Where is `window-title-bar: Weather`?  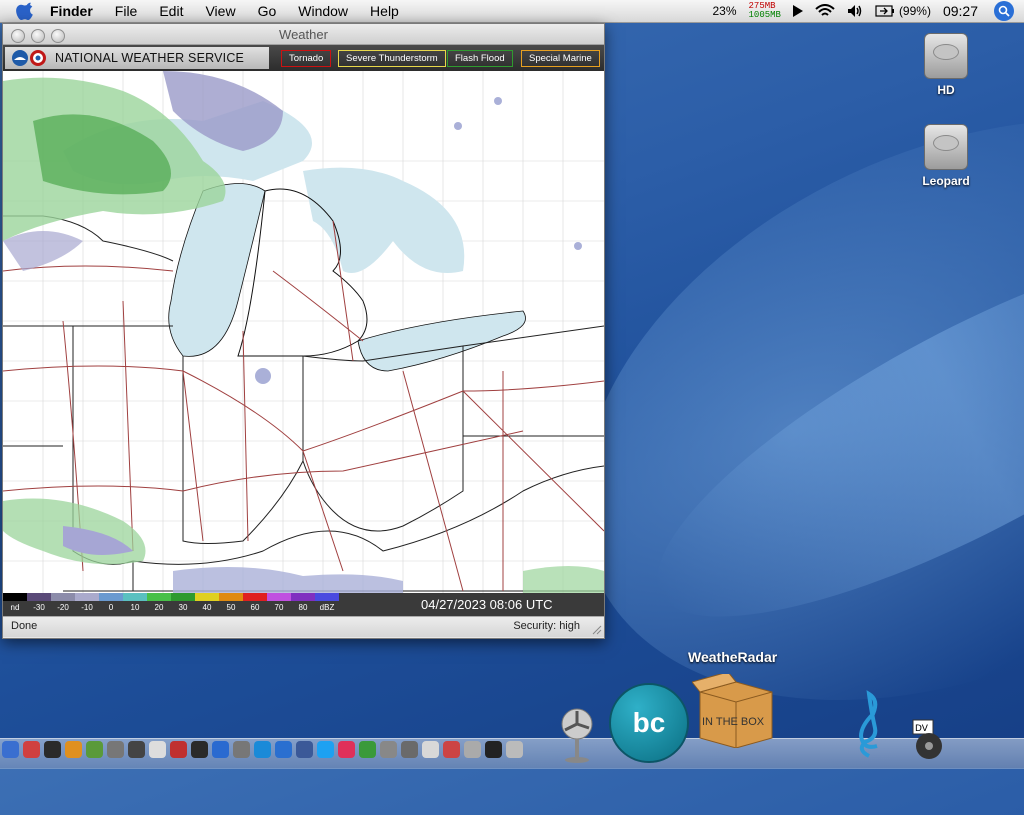 window-title-bar: Weather is located at coordinates (303, 34).